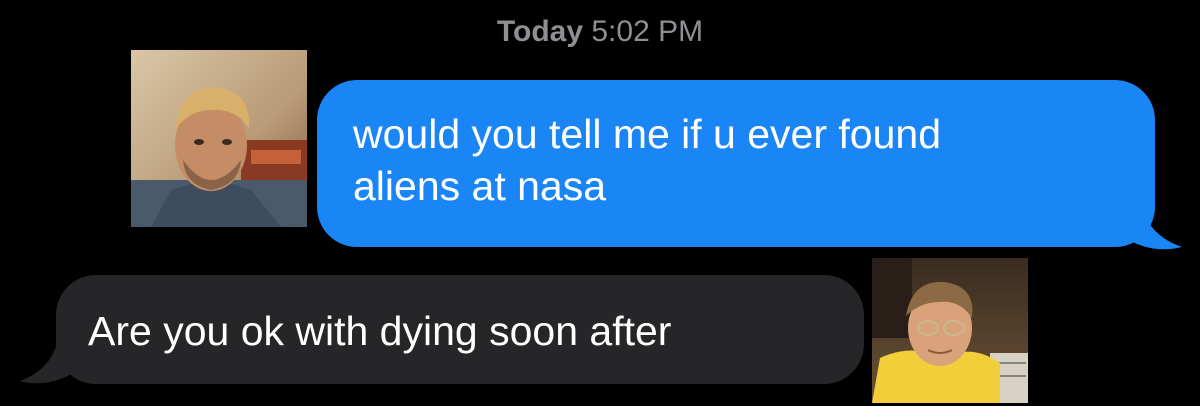 The height and width of the screenshot is (406, 1200). I want to click on timestamp-time: 5:02 PM, so click(647, 31).